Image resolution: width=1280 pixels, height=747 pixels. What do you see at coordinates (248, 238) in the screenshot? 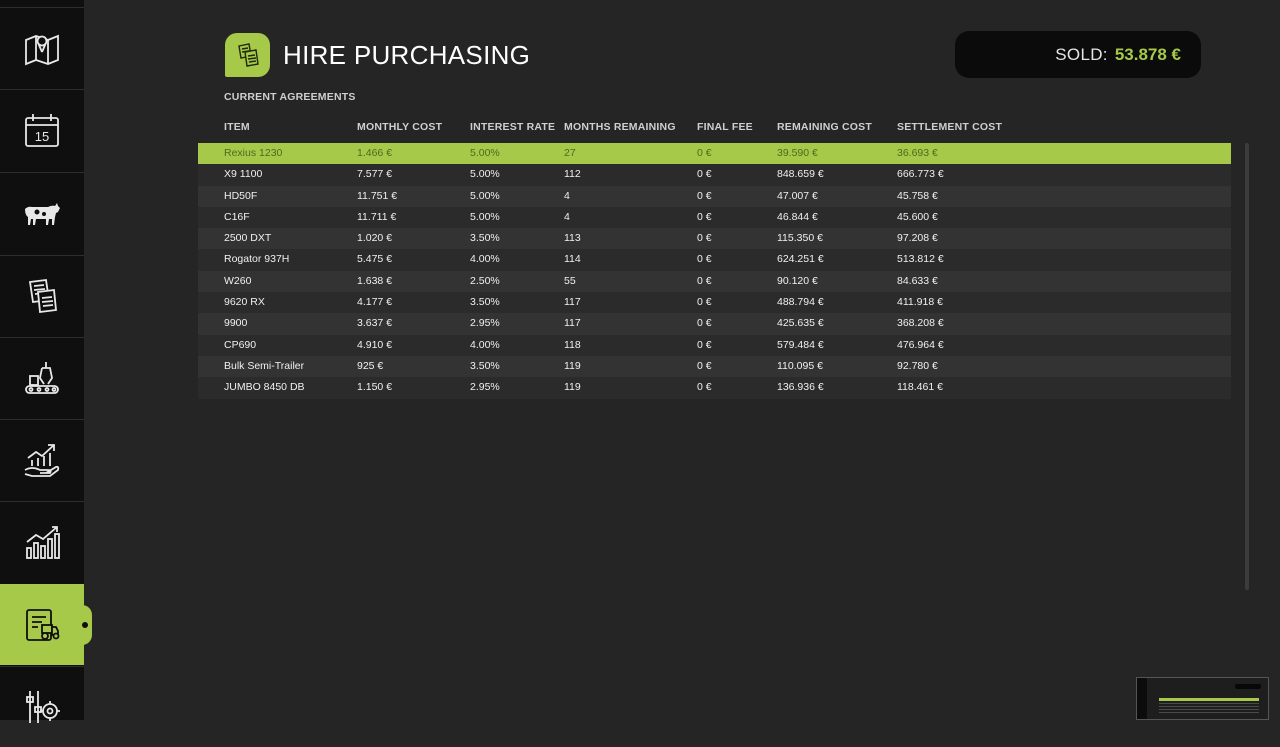
I see `cell-item: 2500 DXT` at bounding box center [248, 238].